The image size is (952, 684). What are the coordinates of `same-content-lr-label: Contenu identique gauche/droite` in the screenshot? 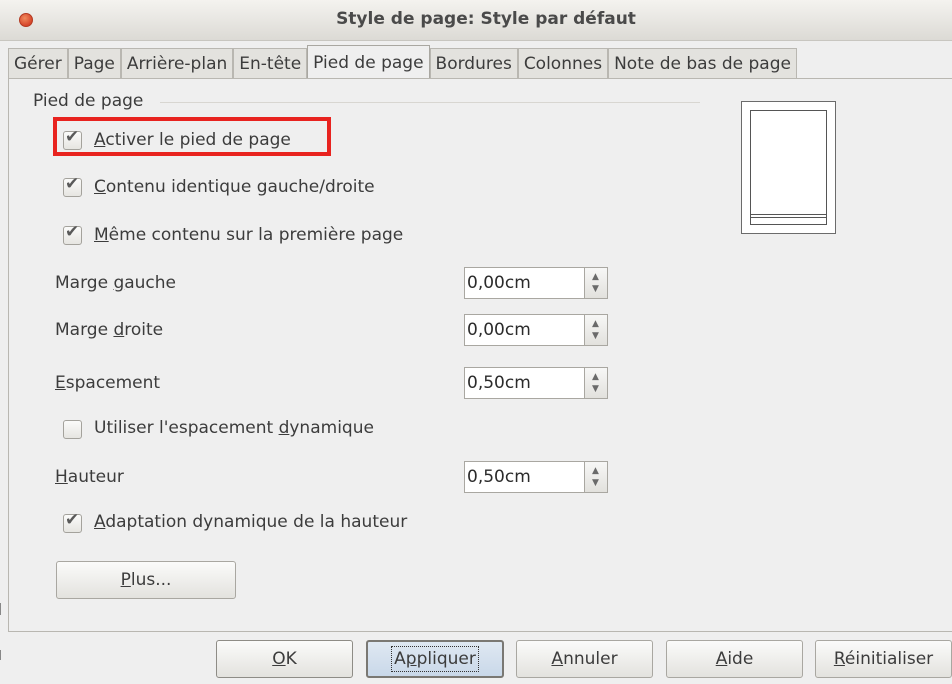 It's located at (234, 187).